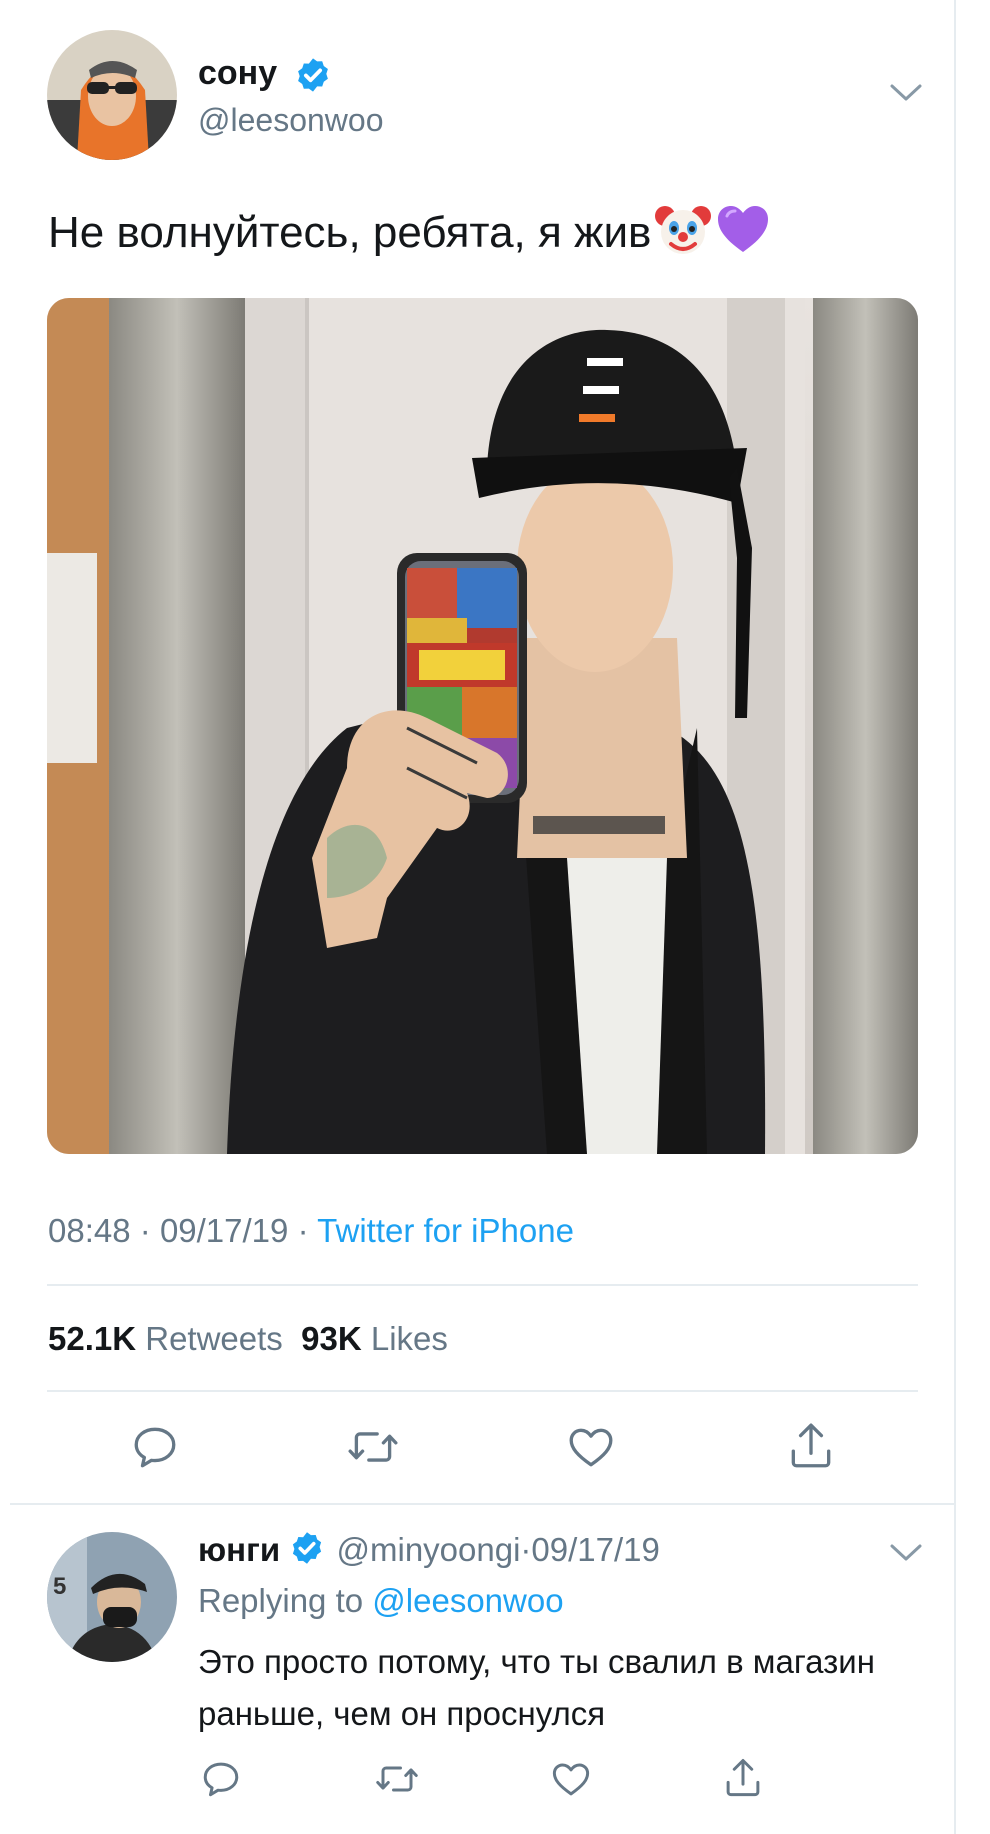 This screenshot has height=1834, width=990. Describe the element at coordinates (482, 1504) in the screenshot. I see `tweet-separator` at that location.